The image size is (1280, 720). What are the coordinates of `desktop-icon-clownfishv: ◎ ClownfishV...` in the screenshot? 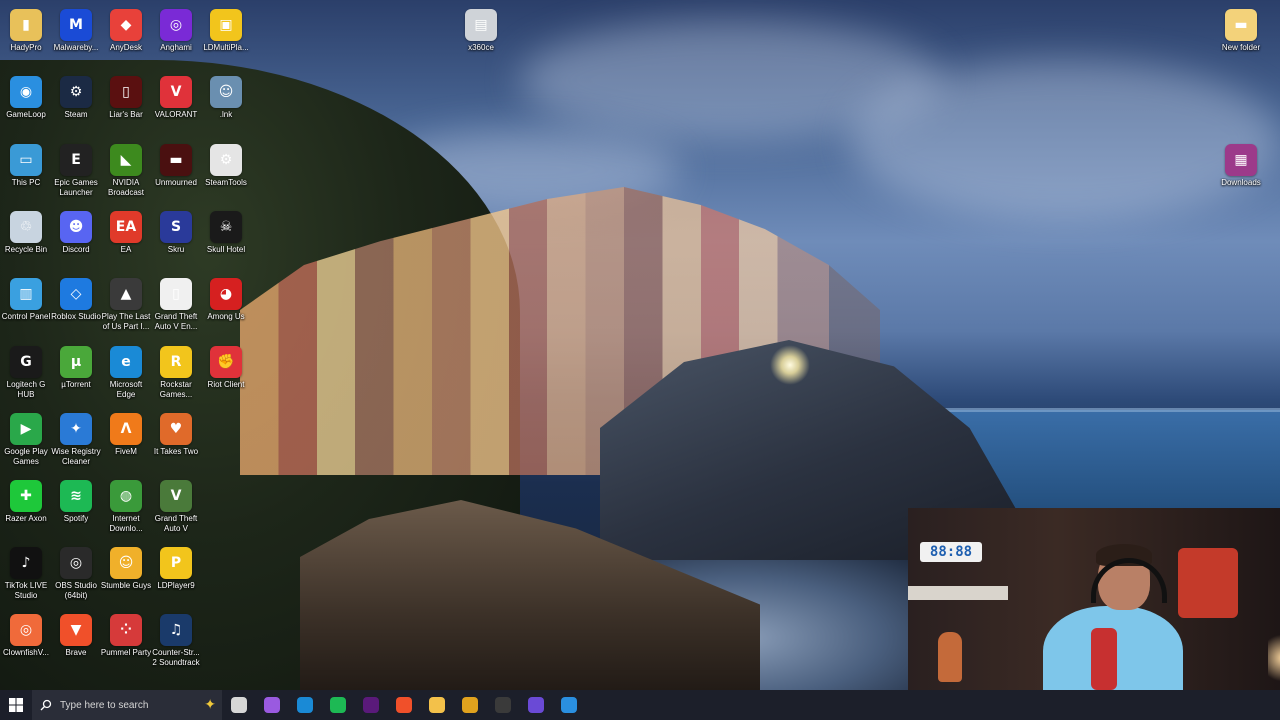 It's located at (26, 634).